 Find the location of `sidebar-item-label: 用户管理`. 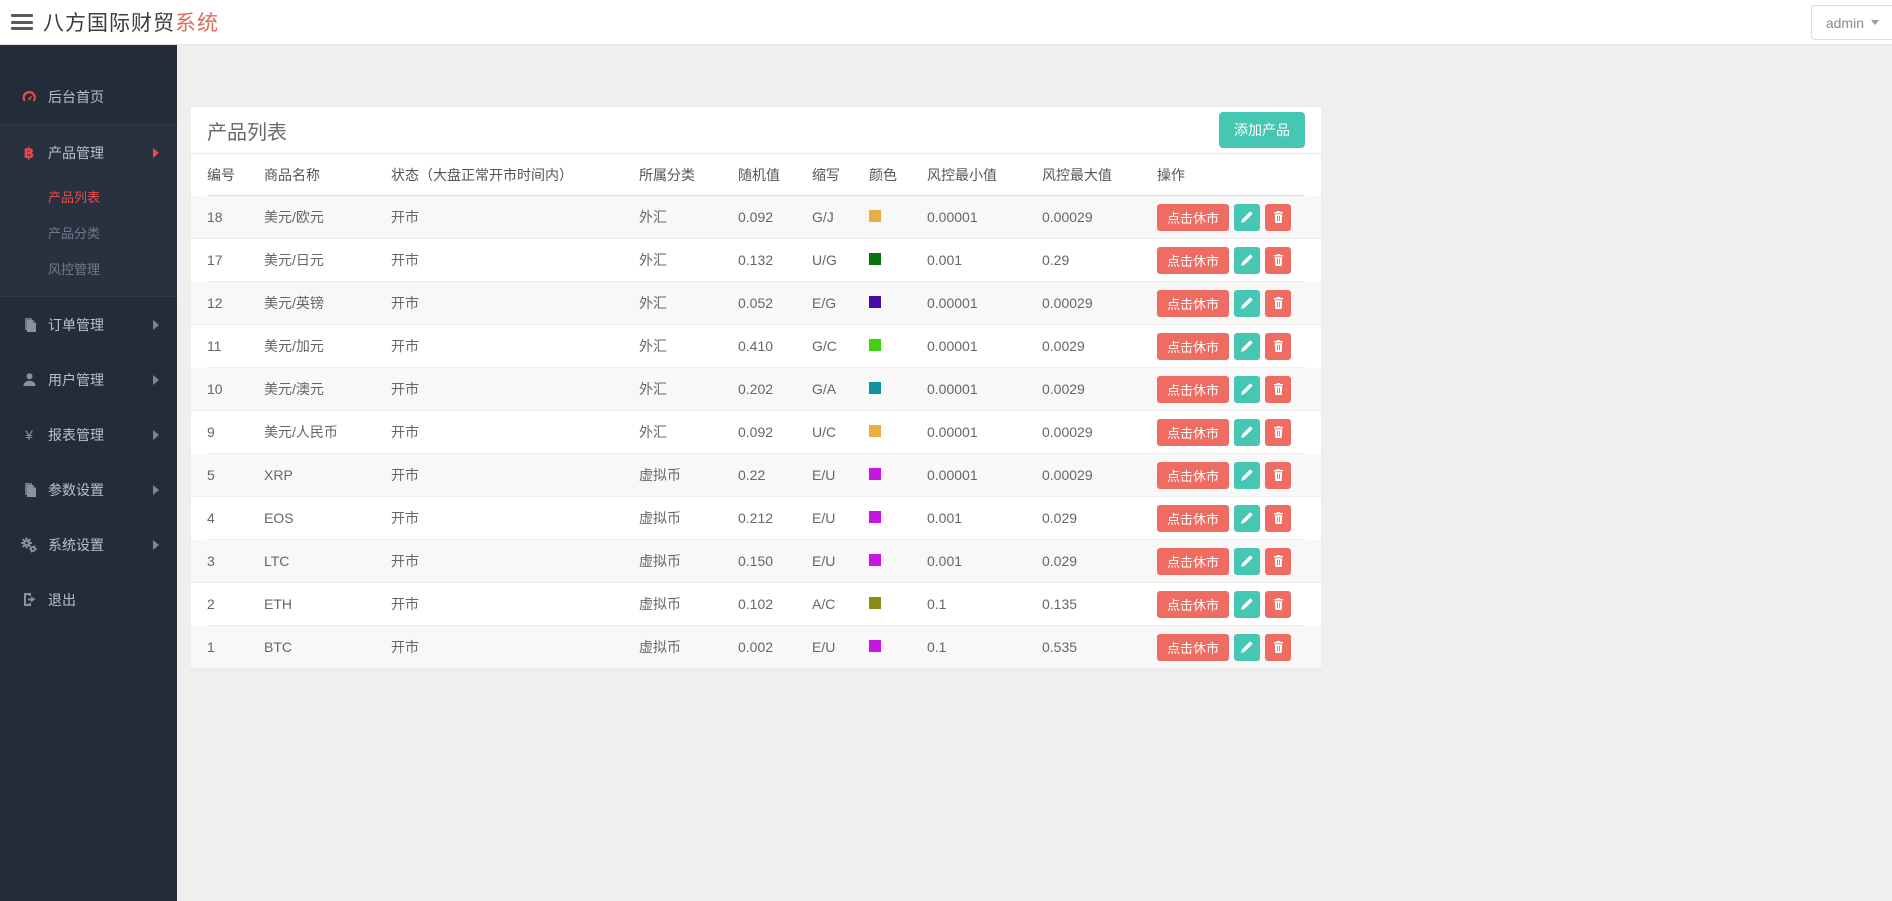

sidebar-item-label: 用户管理 is located at coordinates (76, 379).